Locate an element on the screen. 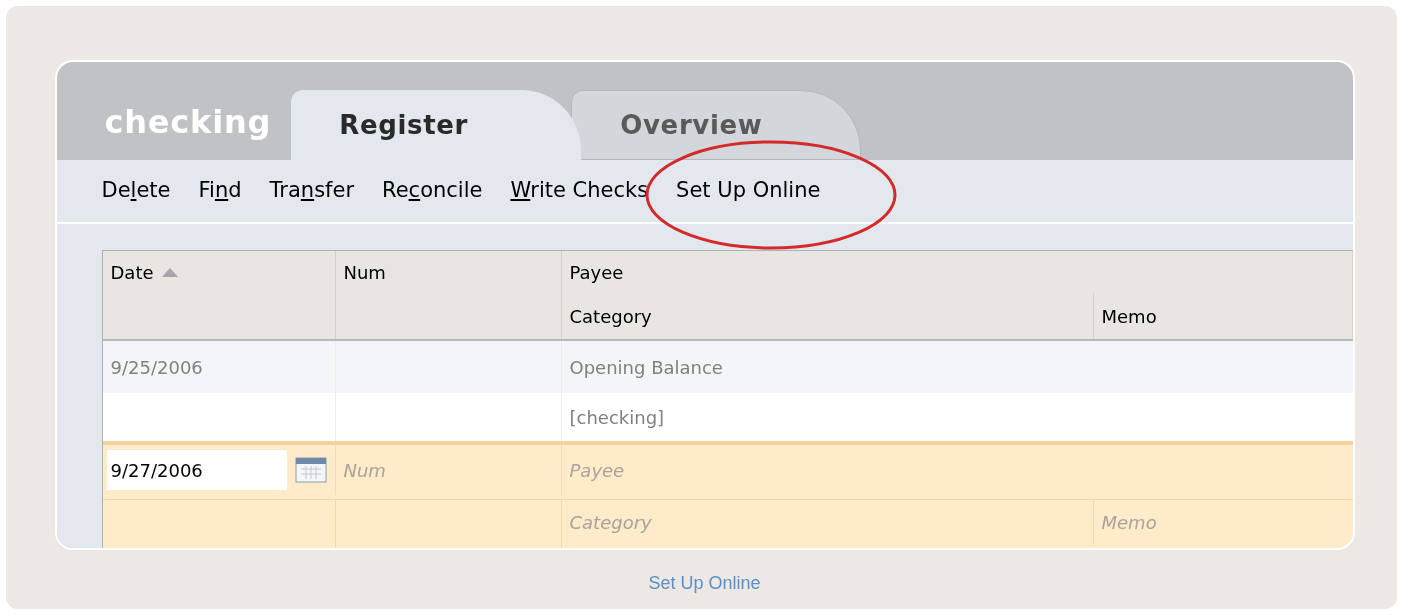 This screenshot has width=1403, height=615. memo-field: Memo is located at coordinates (1223, 521).